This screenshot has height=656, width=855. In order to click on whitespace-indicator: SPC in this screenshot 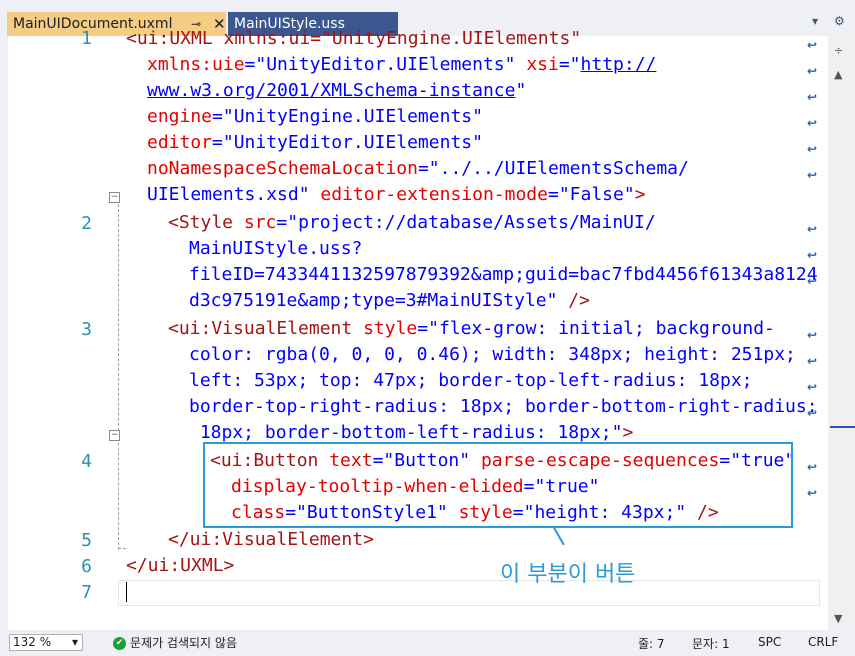, I will do `click(769, 642)`.